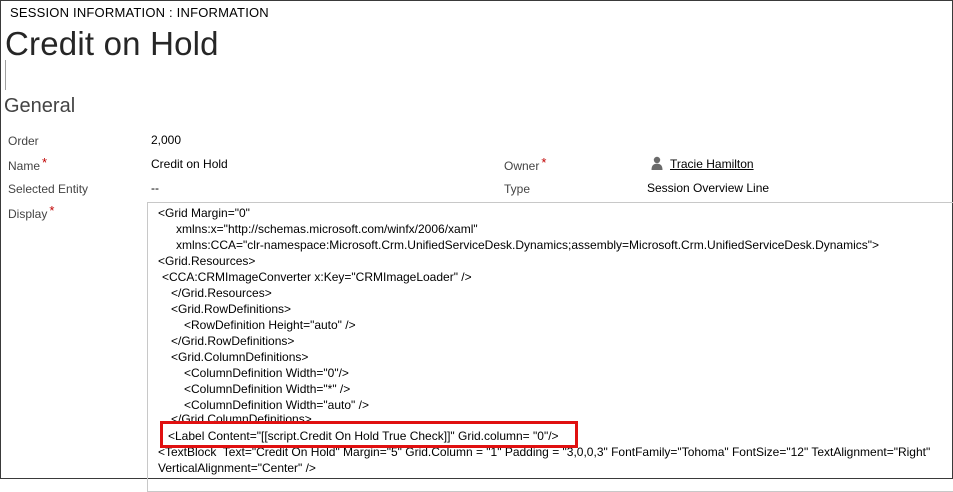 The image size is (953, 492). I want to click on selected-entity-label: Selected Entity, so click(48, 189).